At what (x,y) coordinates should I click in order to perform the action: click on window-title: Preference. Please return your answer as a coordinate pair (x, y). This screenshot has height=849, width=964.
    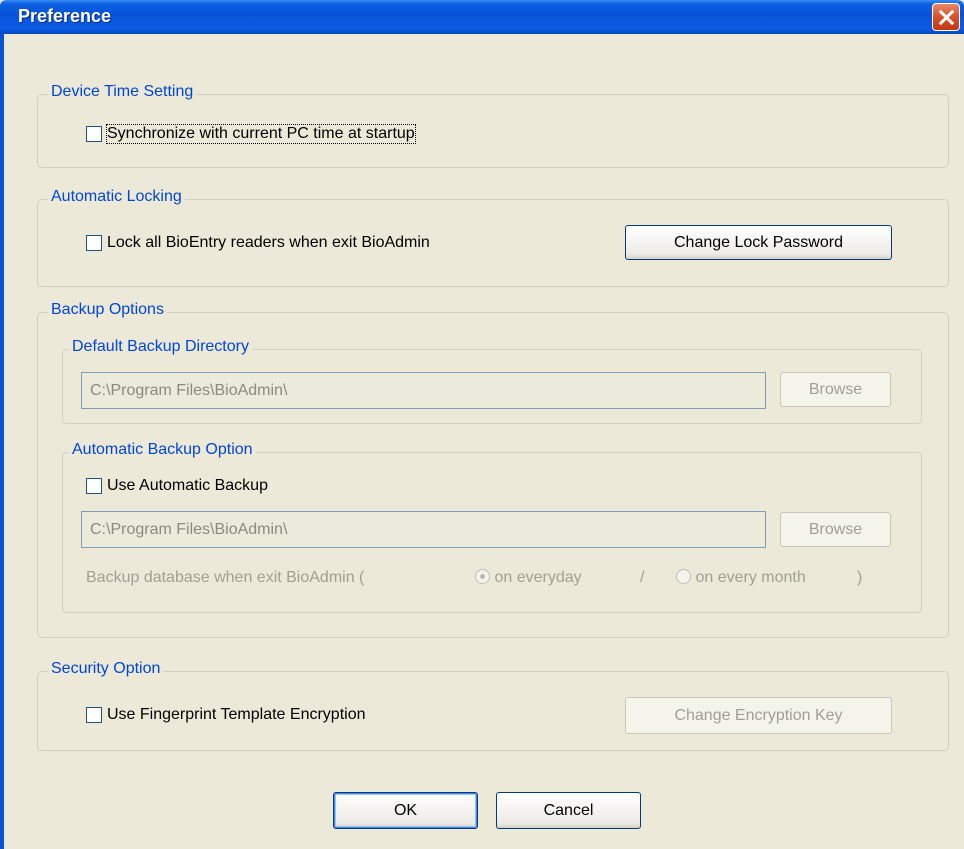
    Looking at the image, I should click on (65, 16).